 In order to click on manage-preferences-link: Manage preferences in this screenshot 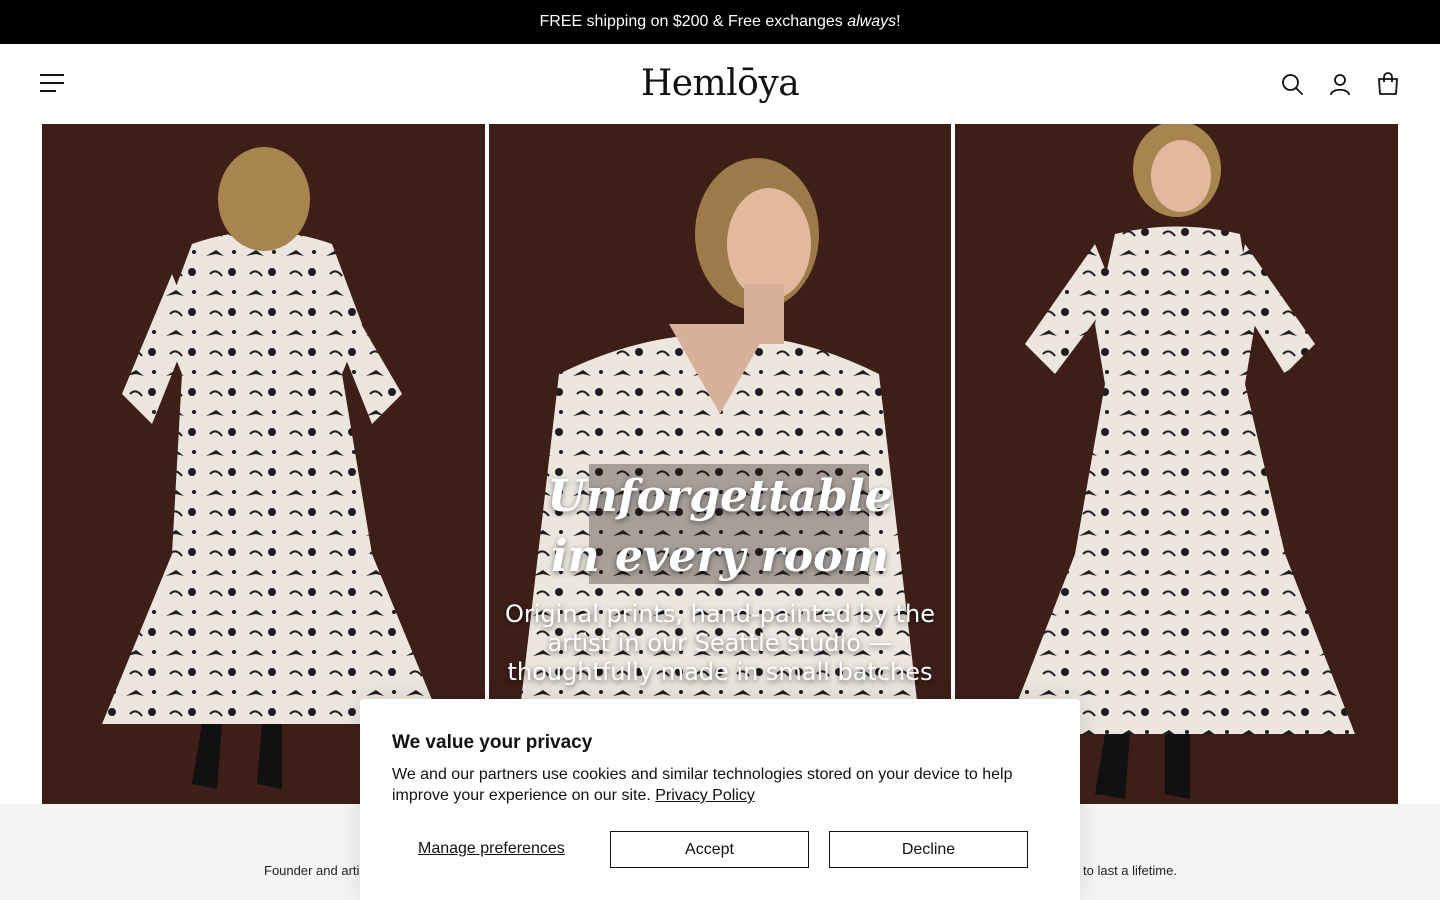, I will do `click(491, 849)`.